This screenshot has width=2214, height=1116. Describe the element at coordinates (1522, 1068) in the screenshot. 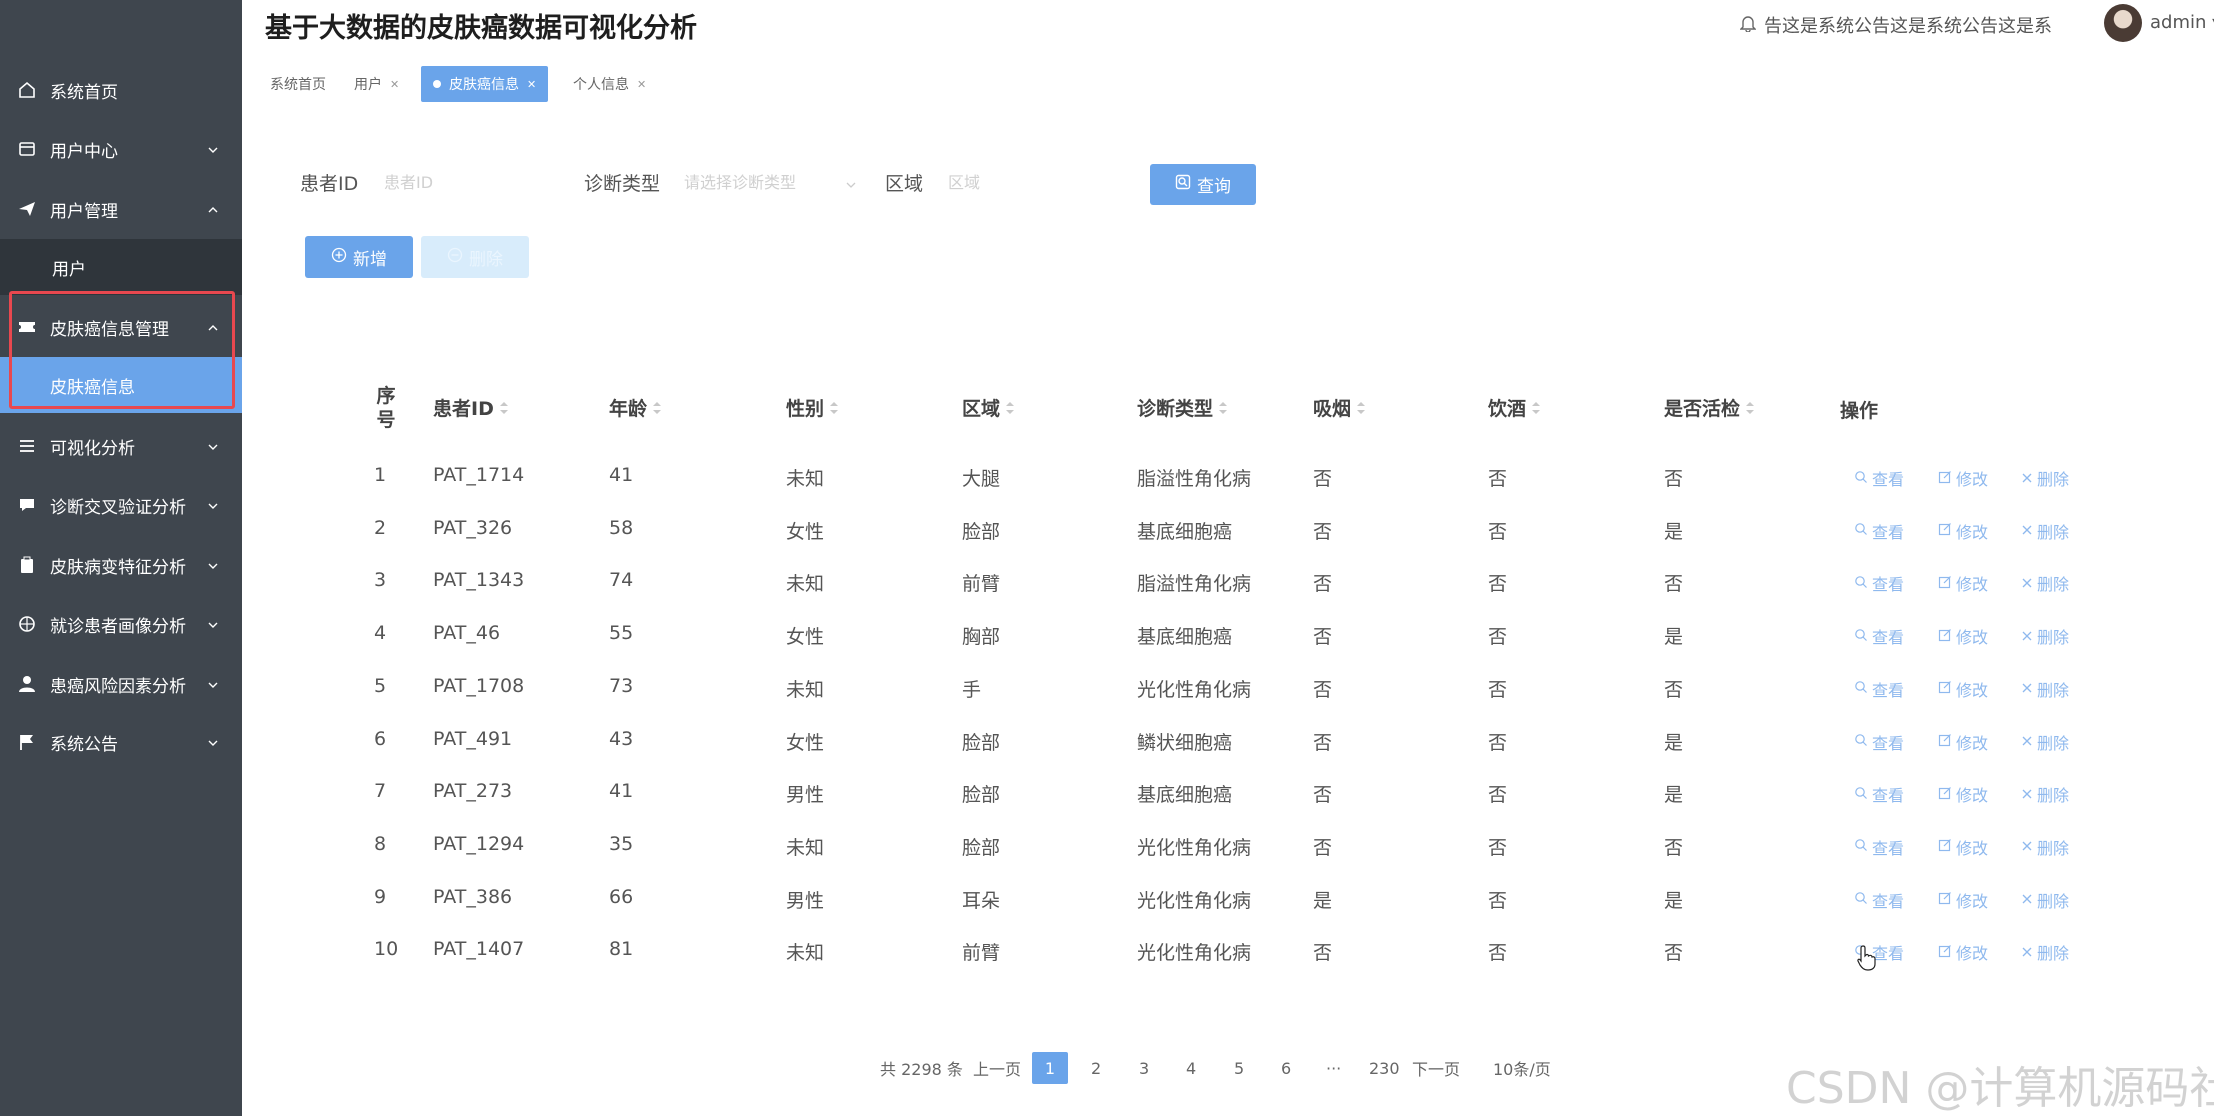

I see `page-size-select: 10条/页` at that location.